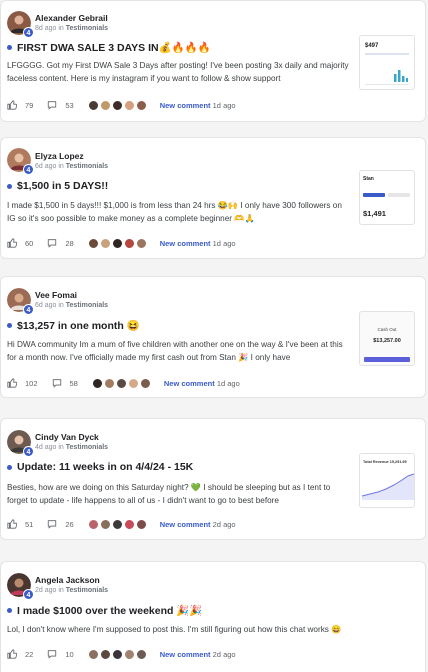  Describe the element at coordinates (67, 580) in the screenshot. I see `author-name: Angela Jackson` at that location.